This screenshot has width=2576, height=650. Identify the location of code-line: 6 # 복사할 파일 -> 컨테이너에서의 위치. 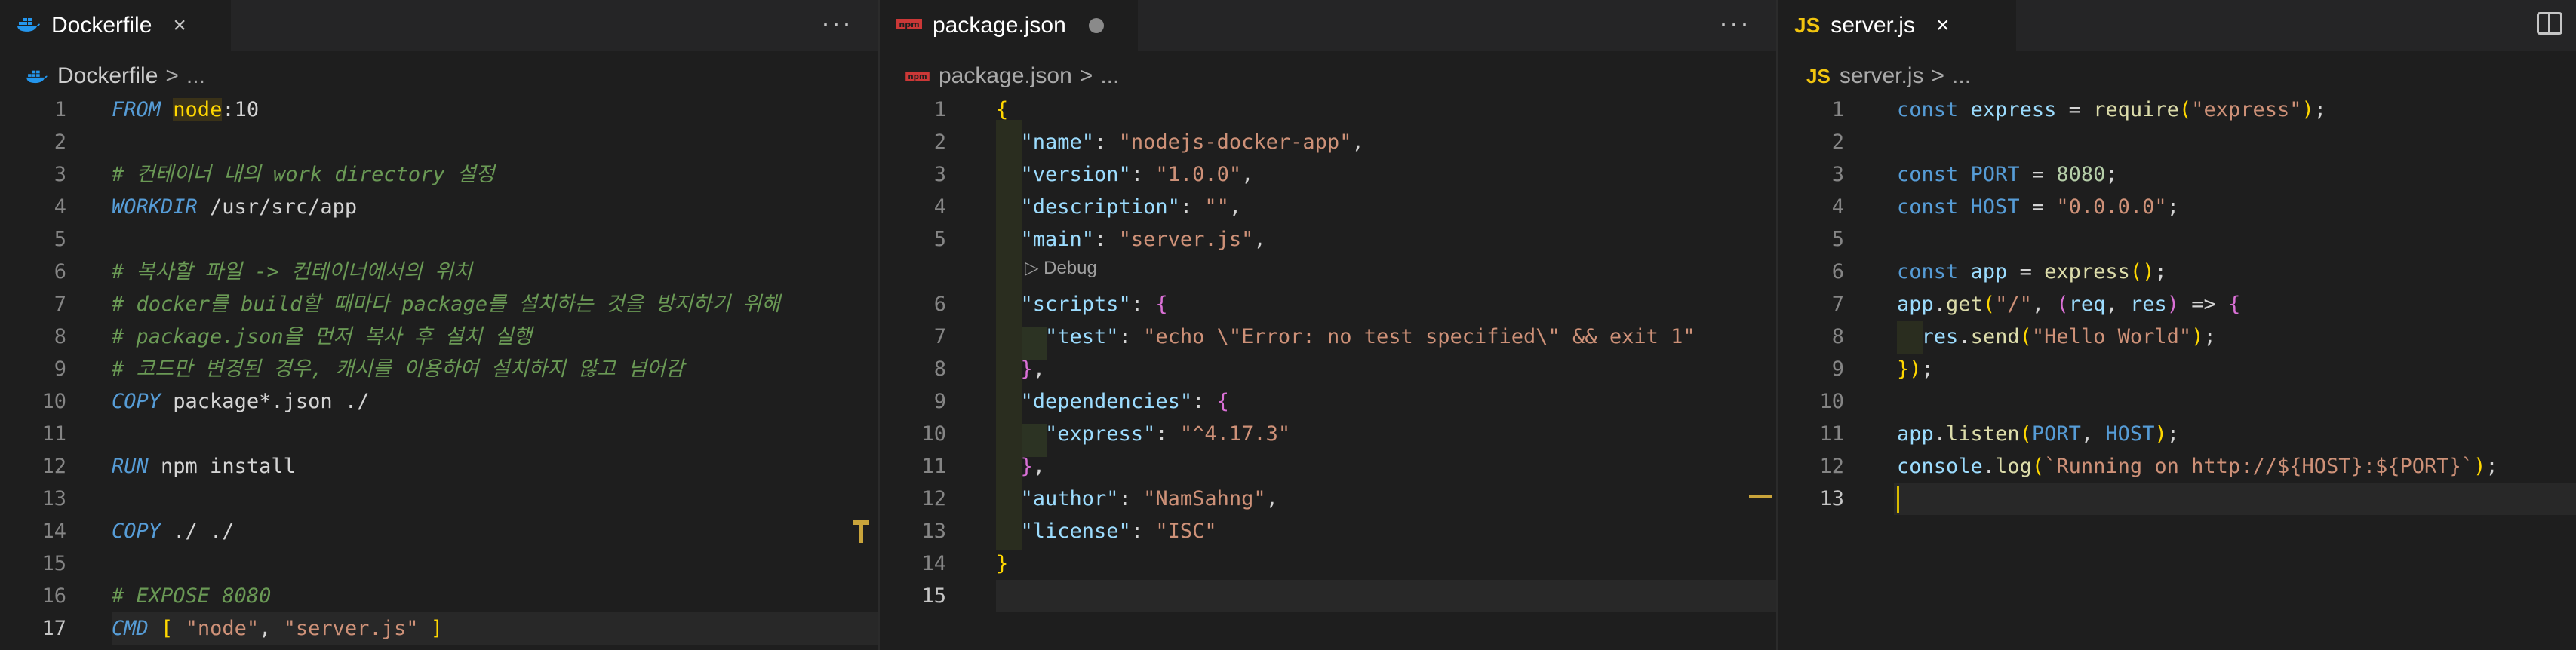
(439, 272).